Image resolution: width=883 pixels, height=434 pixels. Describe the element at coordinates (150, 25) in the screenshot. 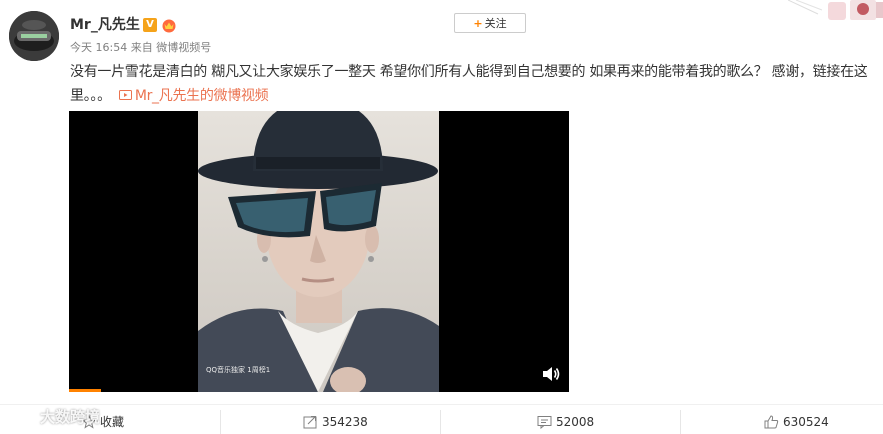

I see `verified-badge-icon: V` at that location.